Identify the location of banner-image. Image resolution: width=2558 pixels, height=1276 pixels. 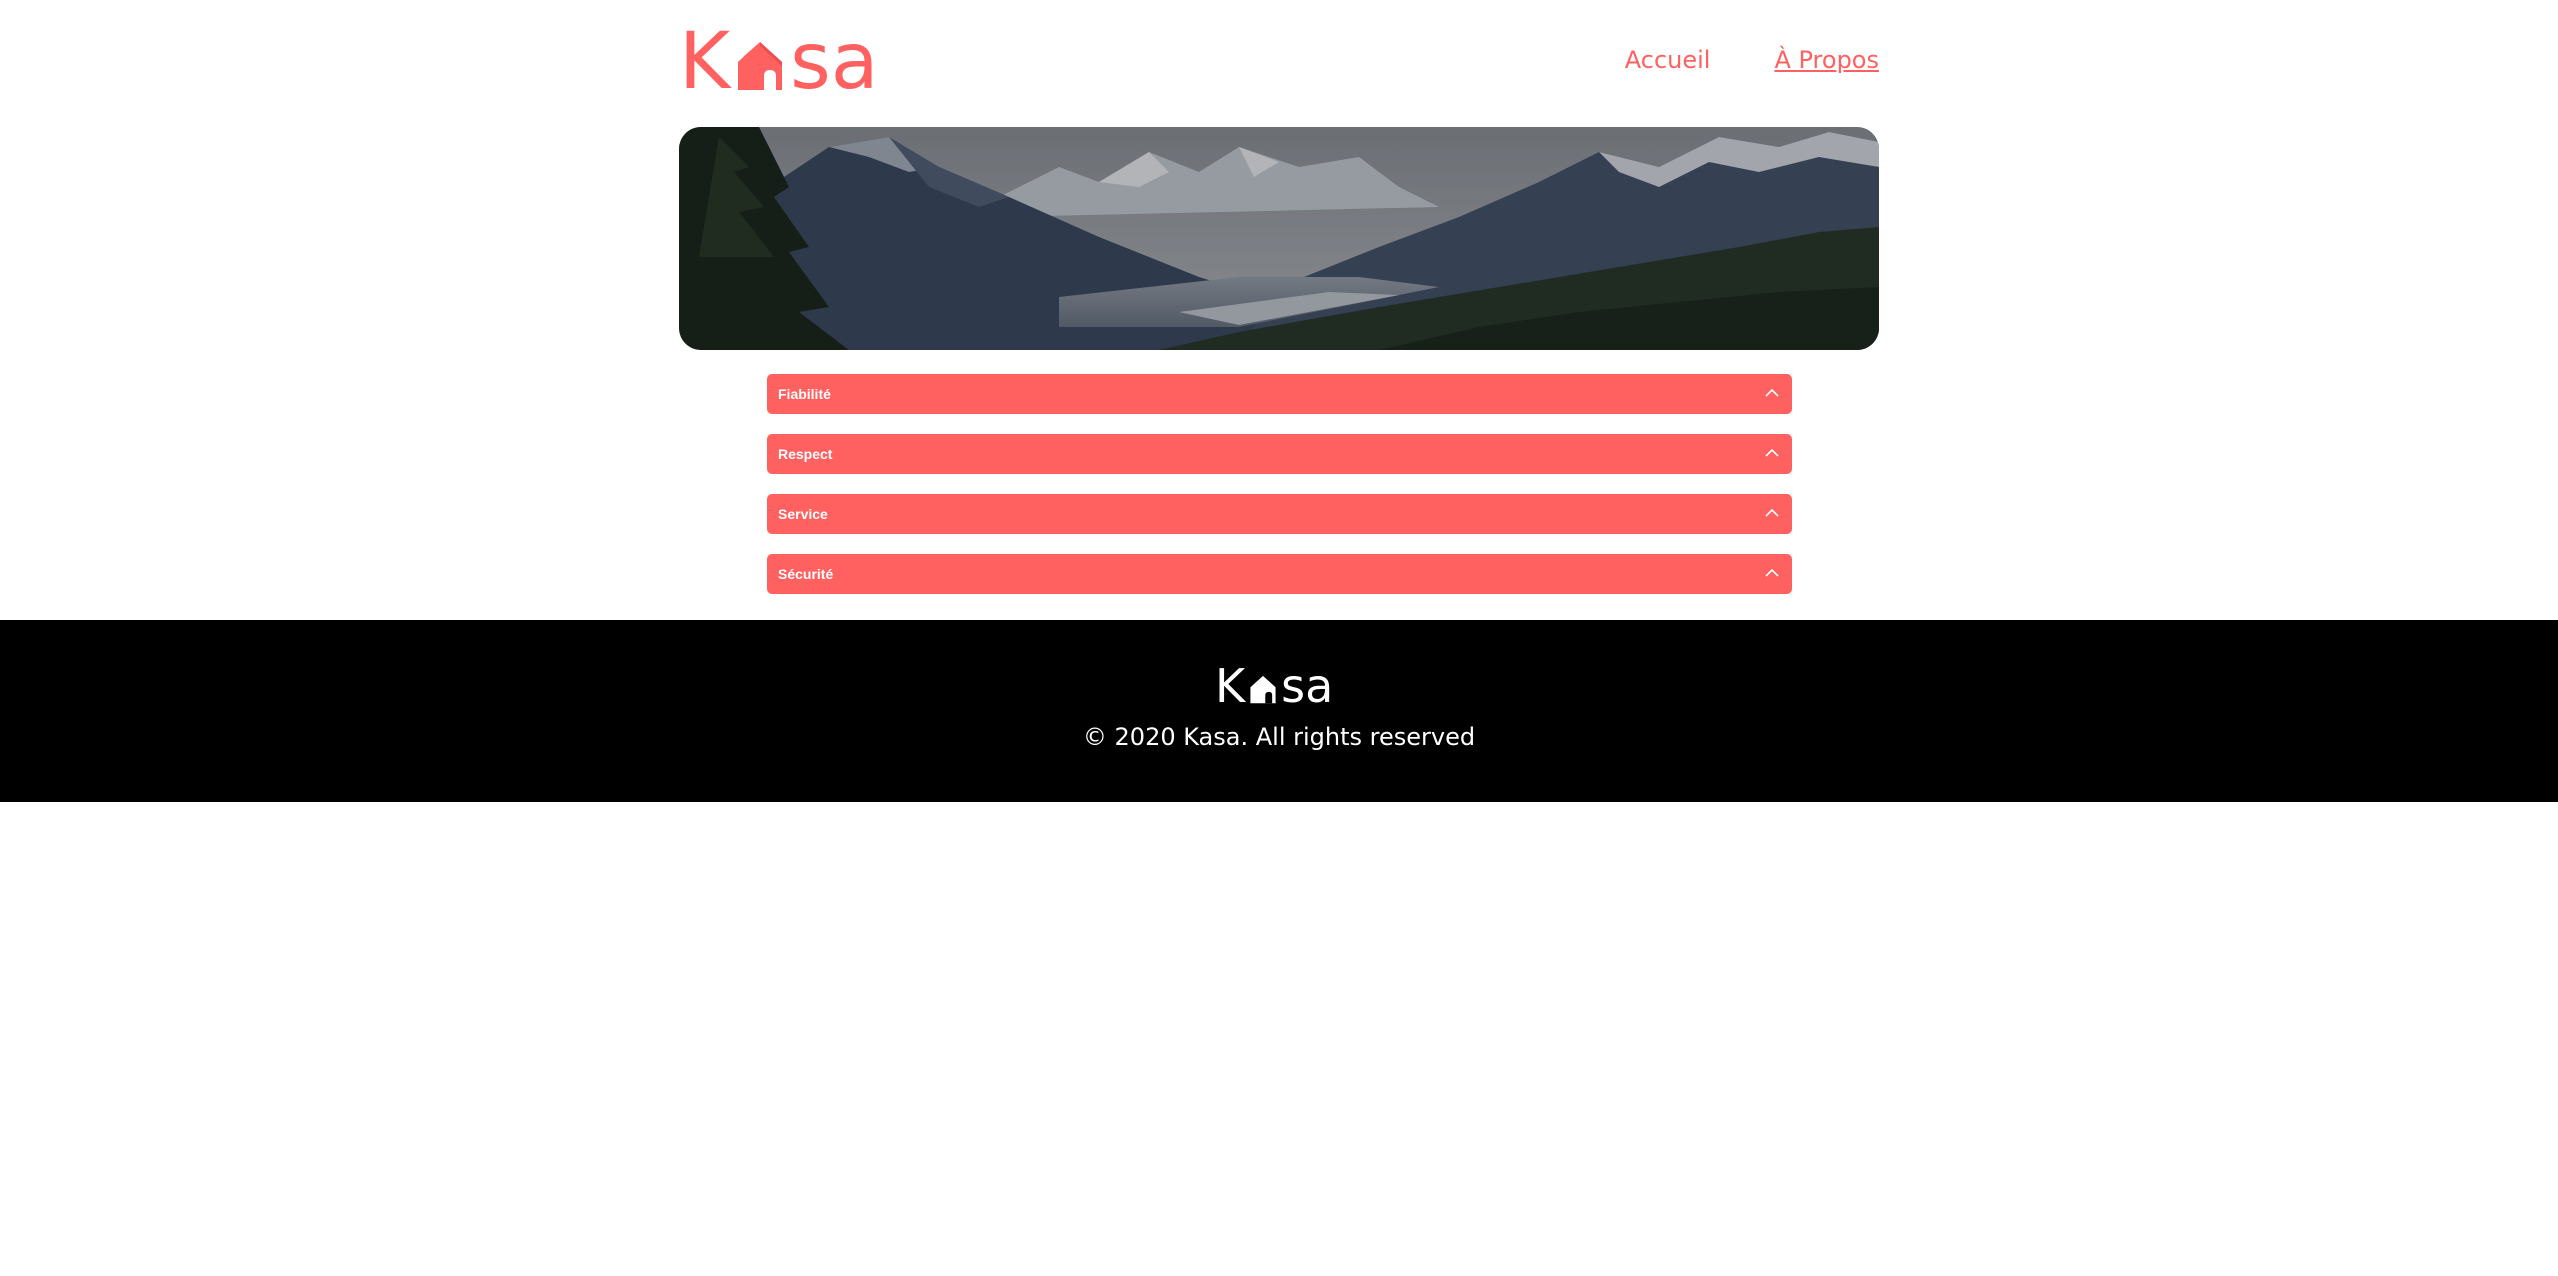
(1279, 238).